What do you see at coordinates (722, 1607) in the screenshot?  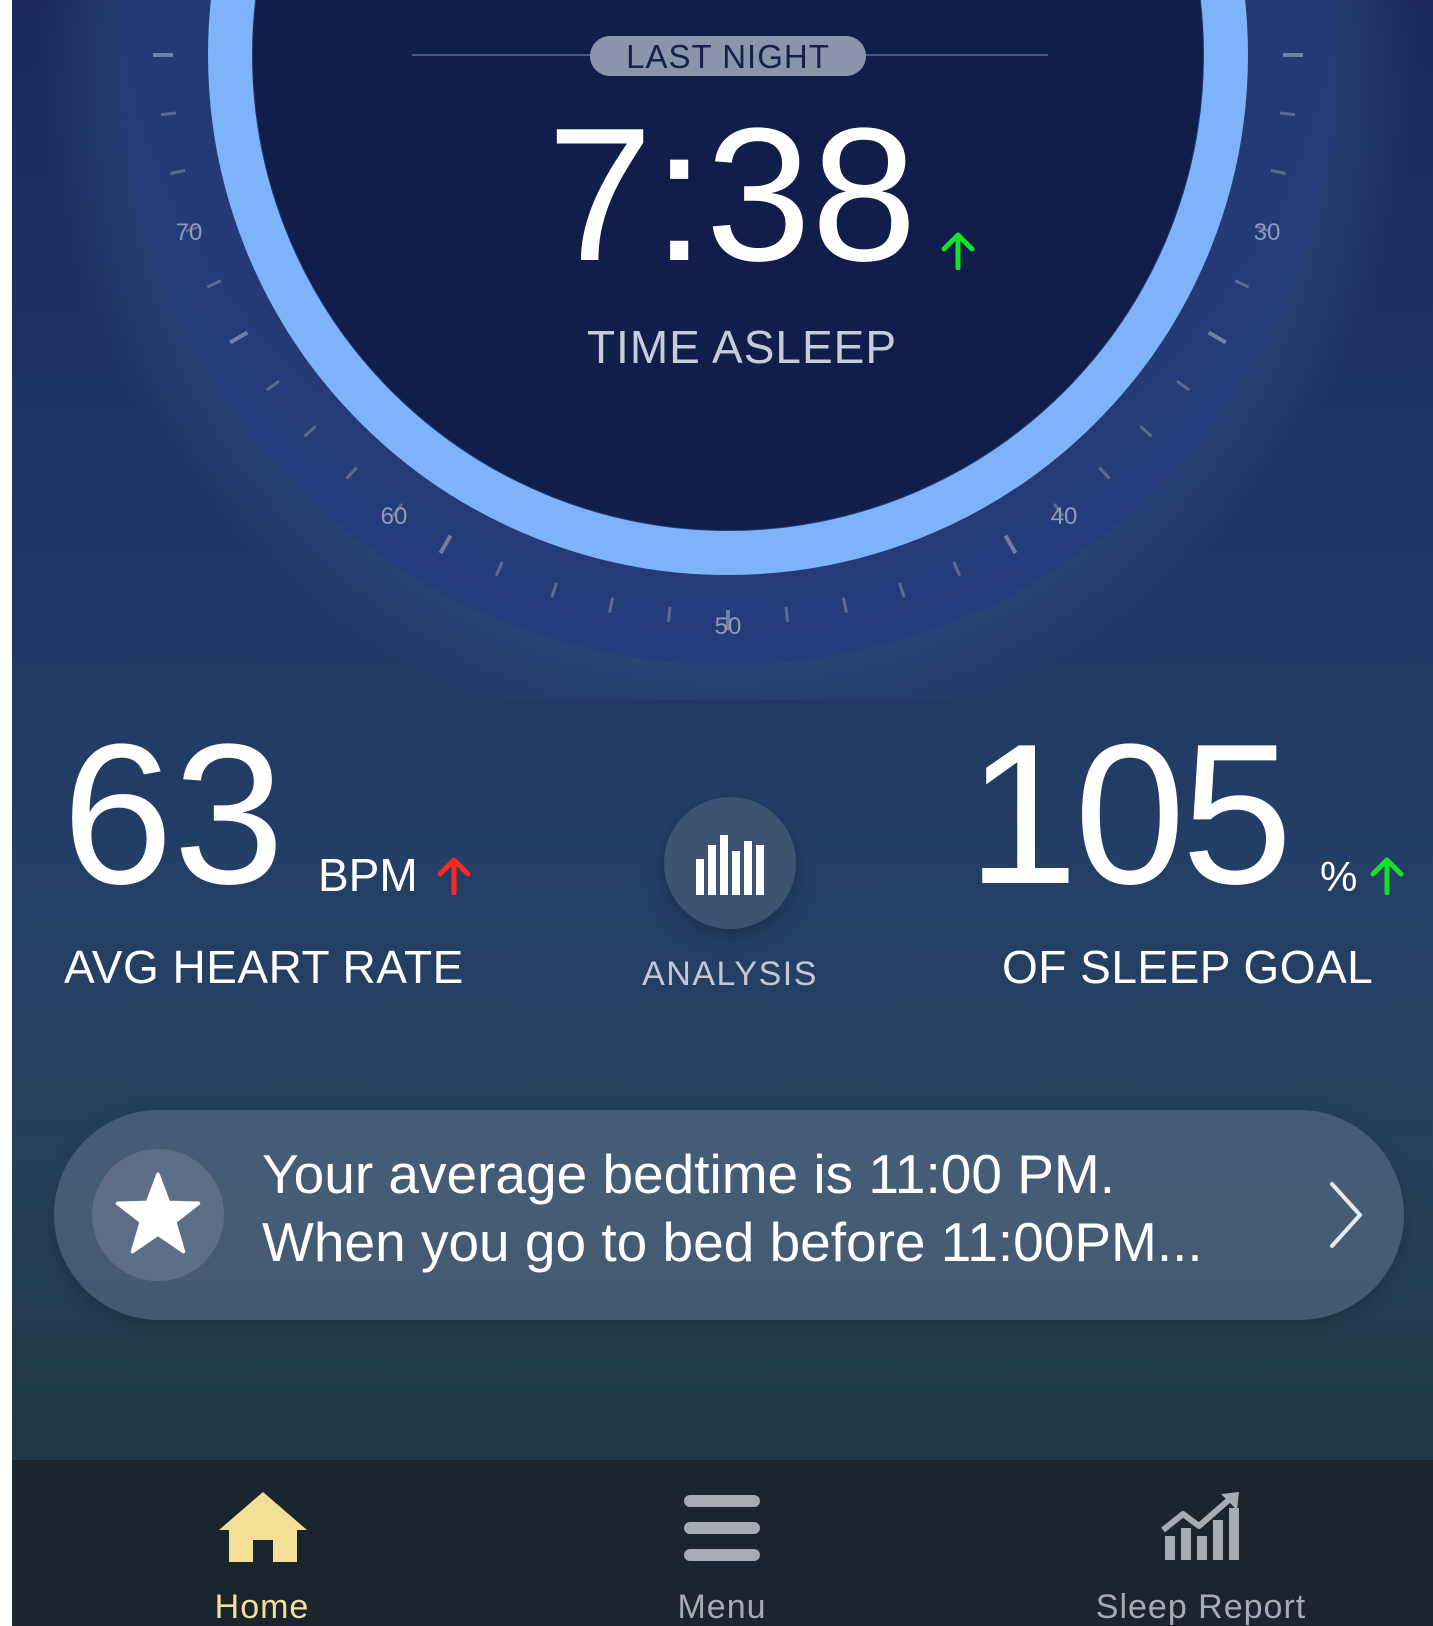 I see `tab-menu-label: Menu` at bounding box center [722, 1607].